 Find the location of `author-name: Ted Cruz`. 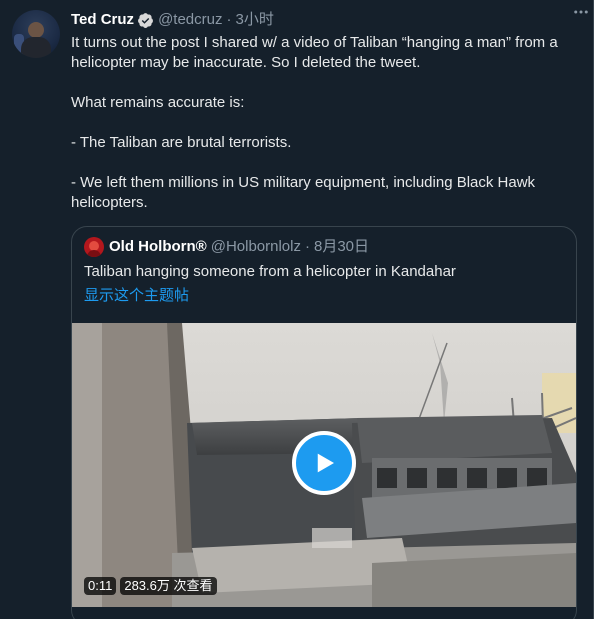

author-name: Ted Cruz is located at coordinates (102, 20).